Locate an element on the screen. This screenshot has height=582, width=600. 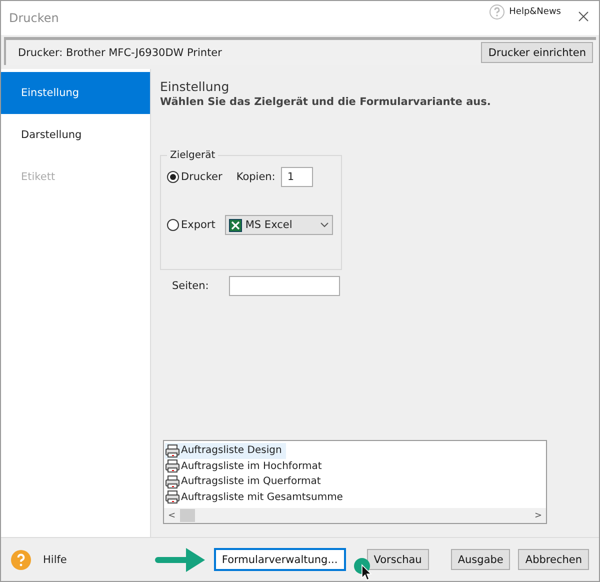
scrollbar-thumb is located at coordinates (187, 515).